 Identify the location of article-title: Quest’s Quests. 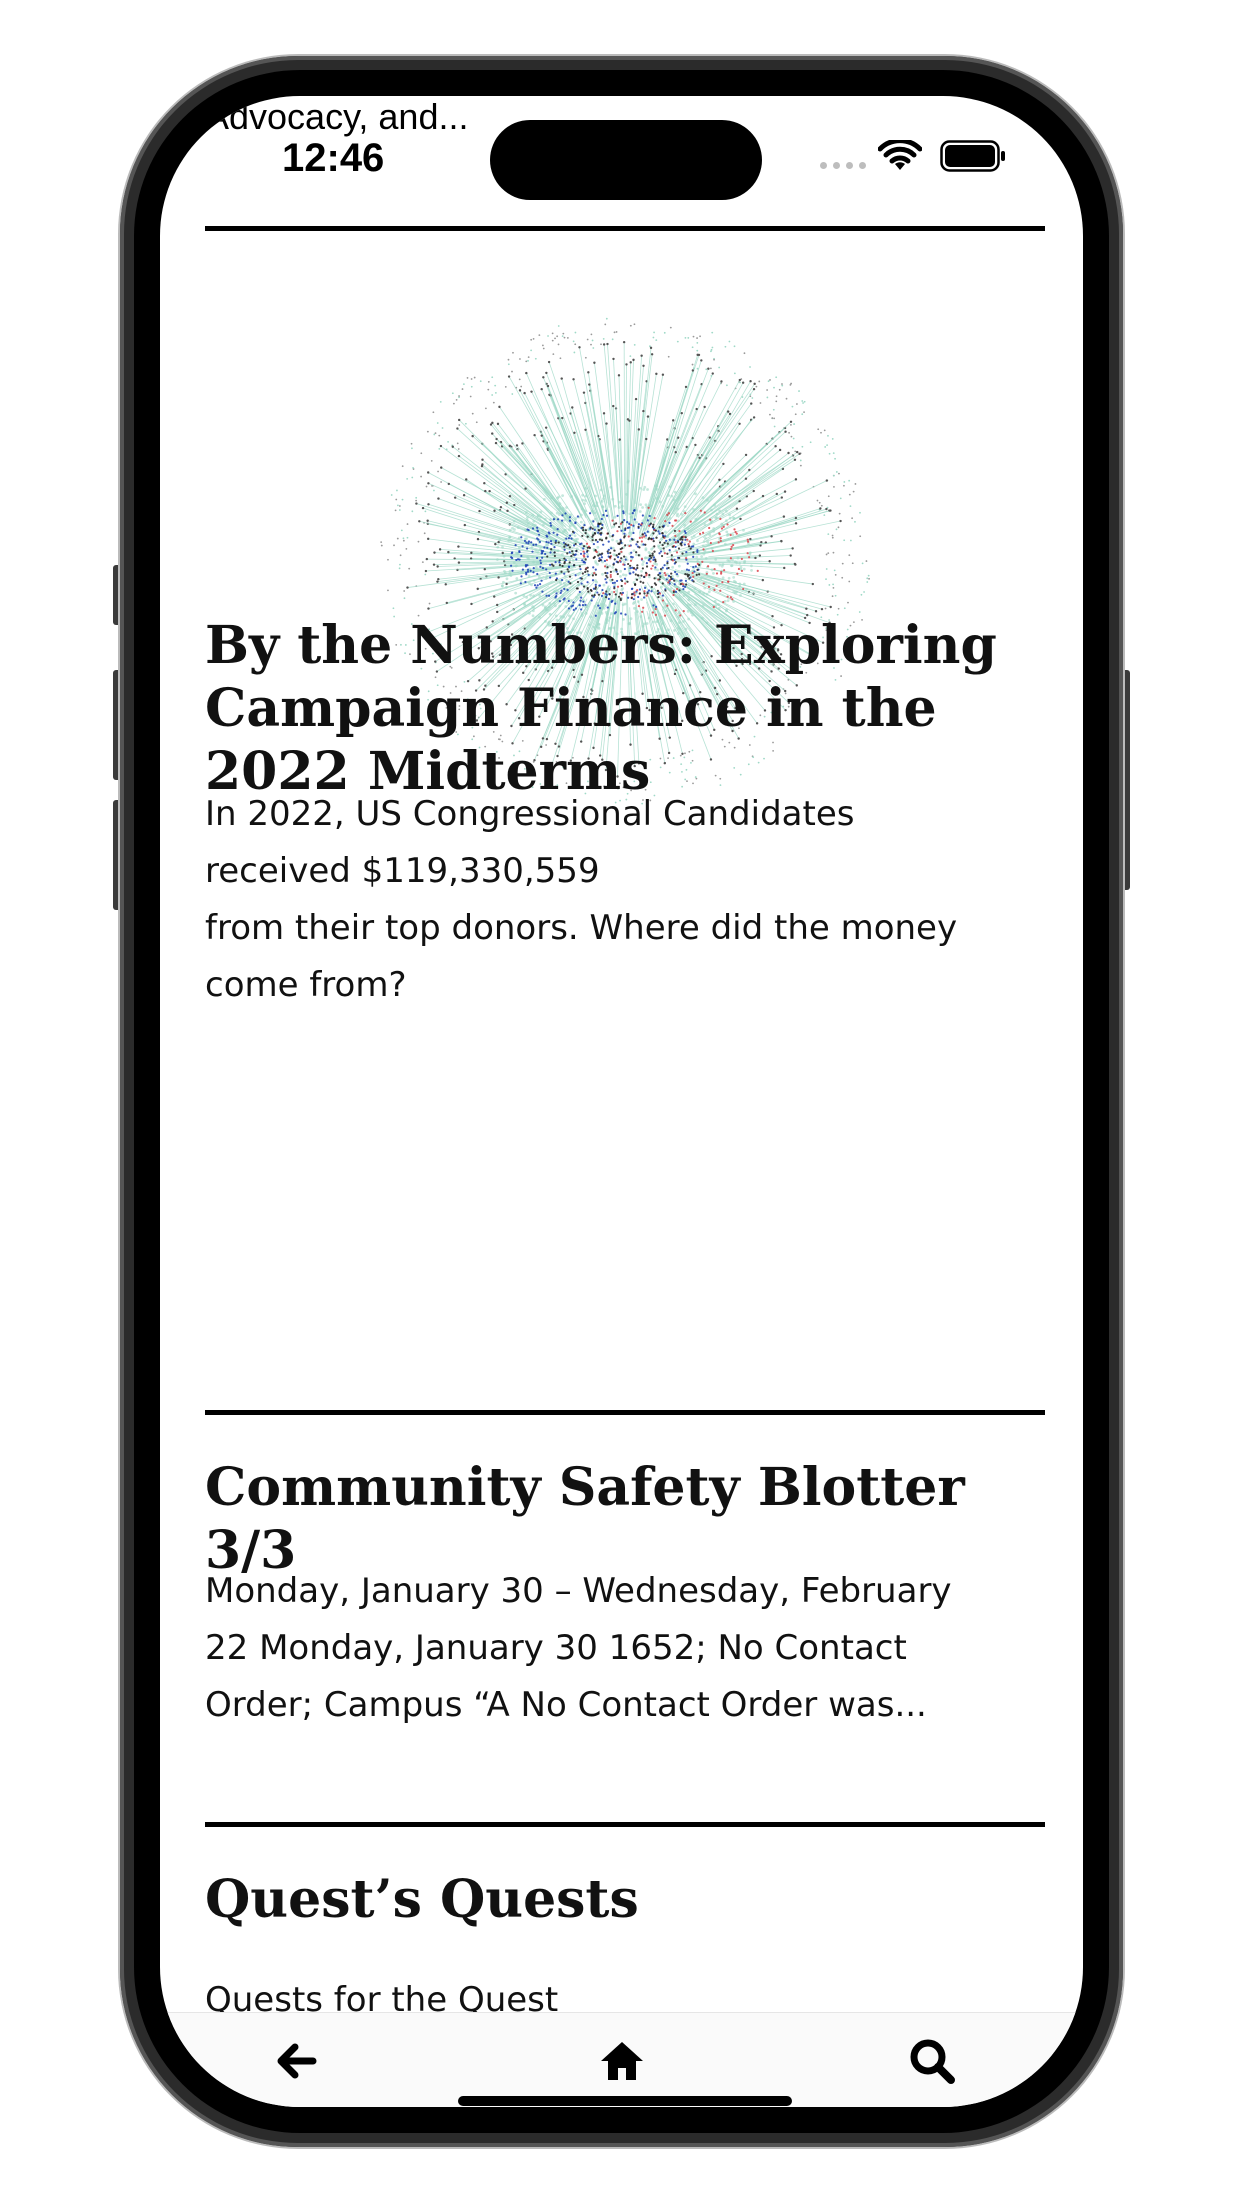
(625, 1899).